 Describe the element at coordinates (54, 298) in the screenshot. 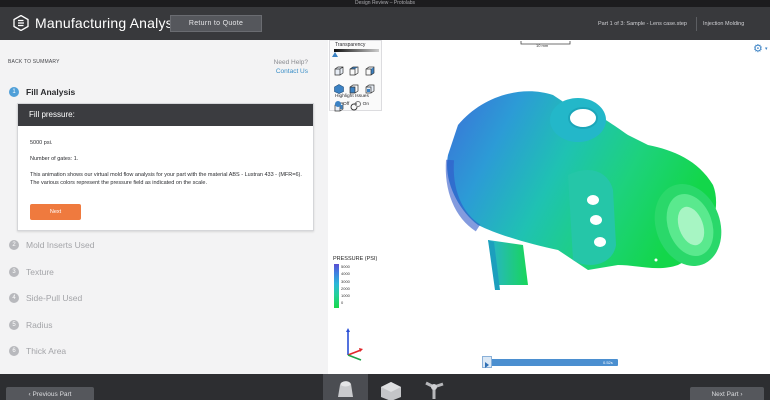

I see `step-label: Side-Pull Used` at that location.